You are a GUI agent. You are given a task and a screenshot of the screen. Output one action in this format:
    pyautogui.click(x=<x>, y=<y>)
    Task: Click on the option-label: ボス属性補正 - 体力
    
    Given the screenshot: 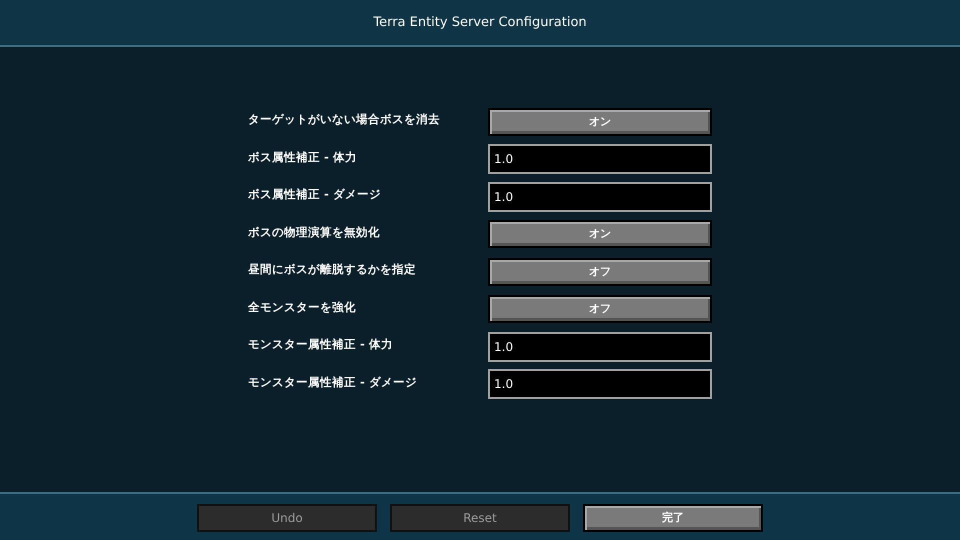 What is the action you would take?
    pyautogui.click(x=302, y=157)
    